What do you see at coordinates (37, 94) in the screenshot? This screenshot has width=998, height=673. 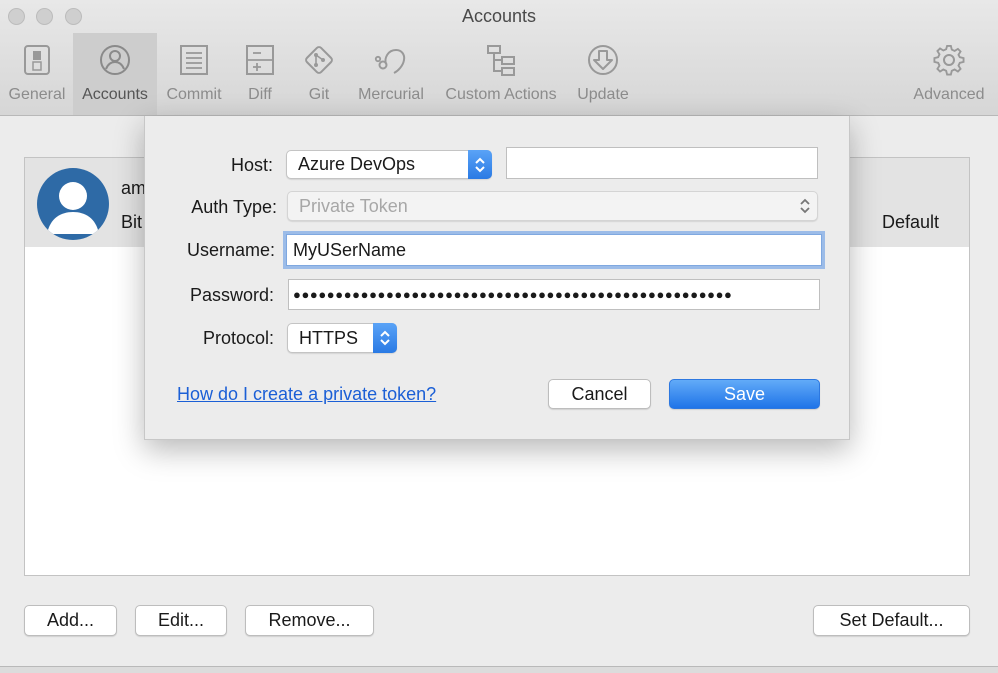 I see `tab-general-label: General` at bounding box center [37, 94].